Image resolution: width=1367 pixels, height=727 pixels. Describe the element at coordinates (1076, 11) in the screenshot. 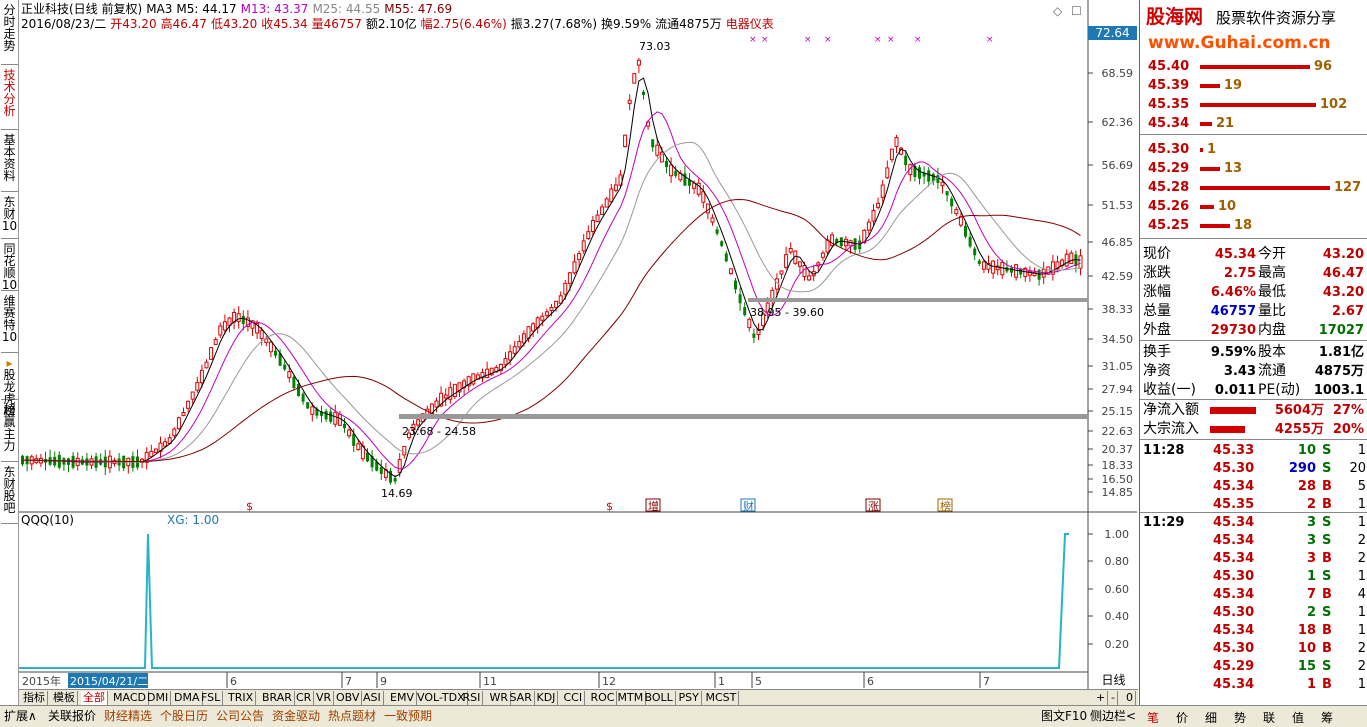

I see `close-icon: ☐` at that location.